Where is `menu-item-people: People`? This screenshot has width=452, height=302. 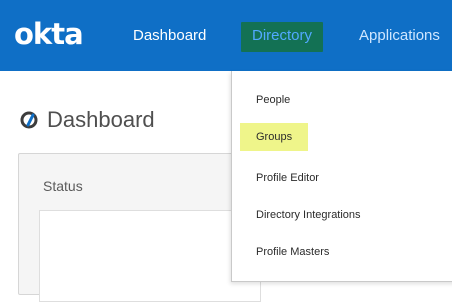
menu-item-people: People is located at coordinates (273, 100).